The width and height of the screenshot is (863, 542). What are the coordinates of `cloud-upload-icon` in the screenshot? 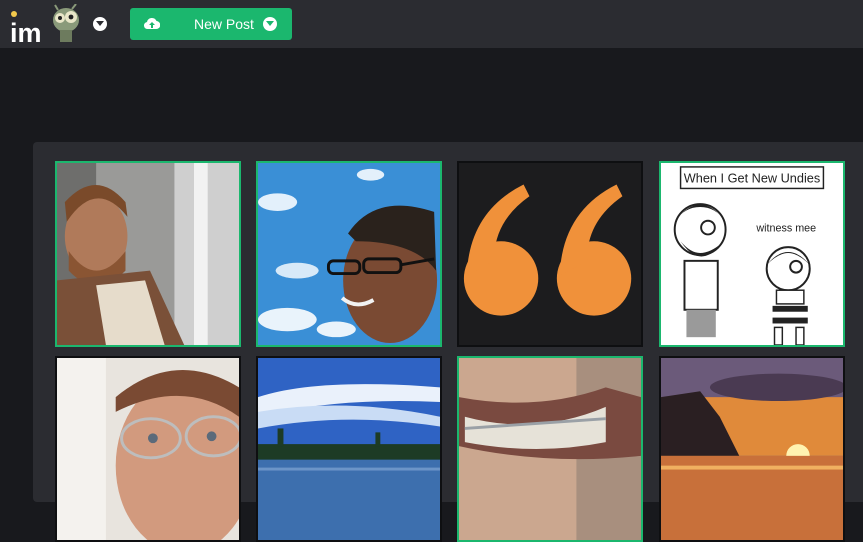 It's located at (152, 26).